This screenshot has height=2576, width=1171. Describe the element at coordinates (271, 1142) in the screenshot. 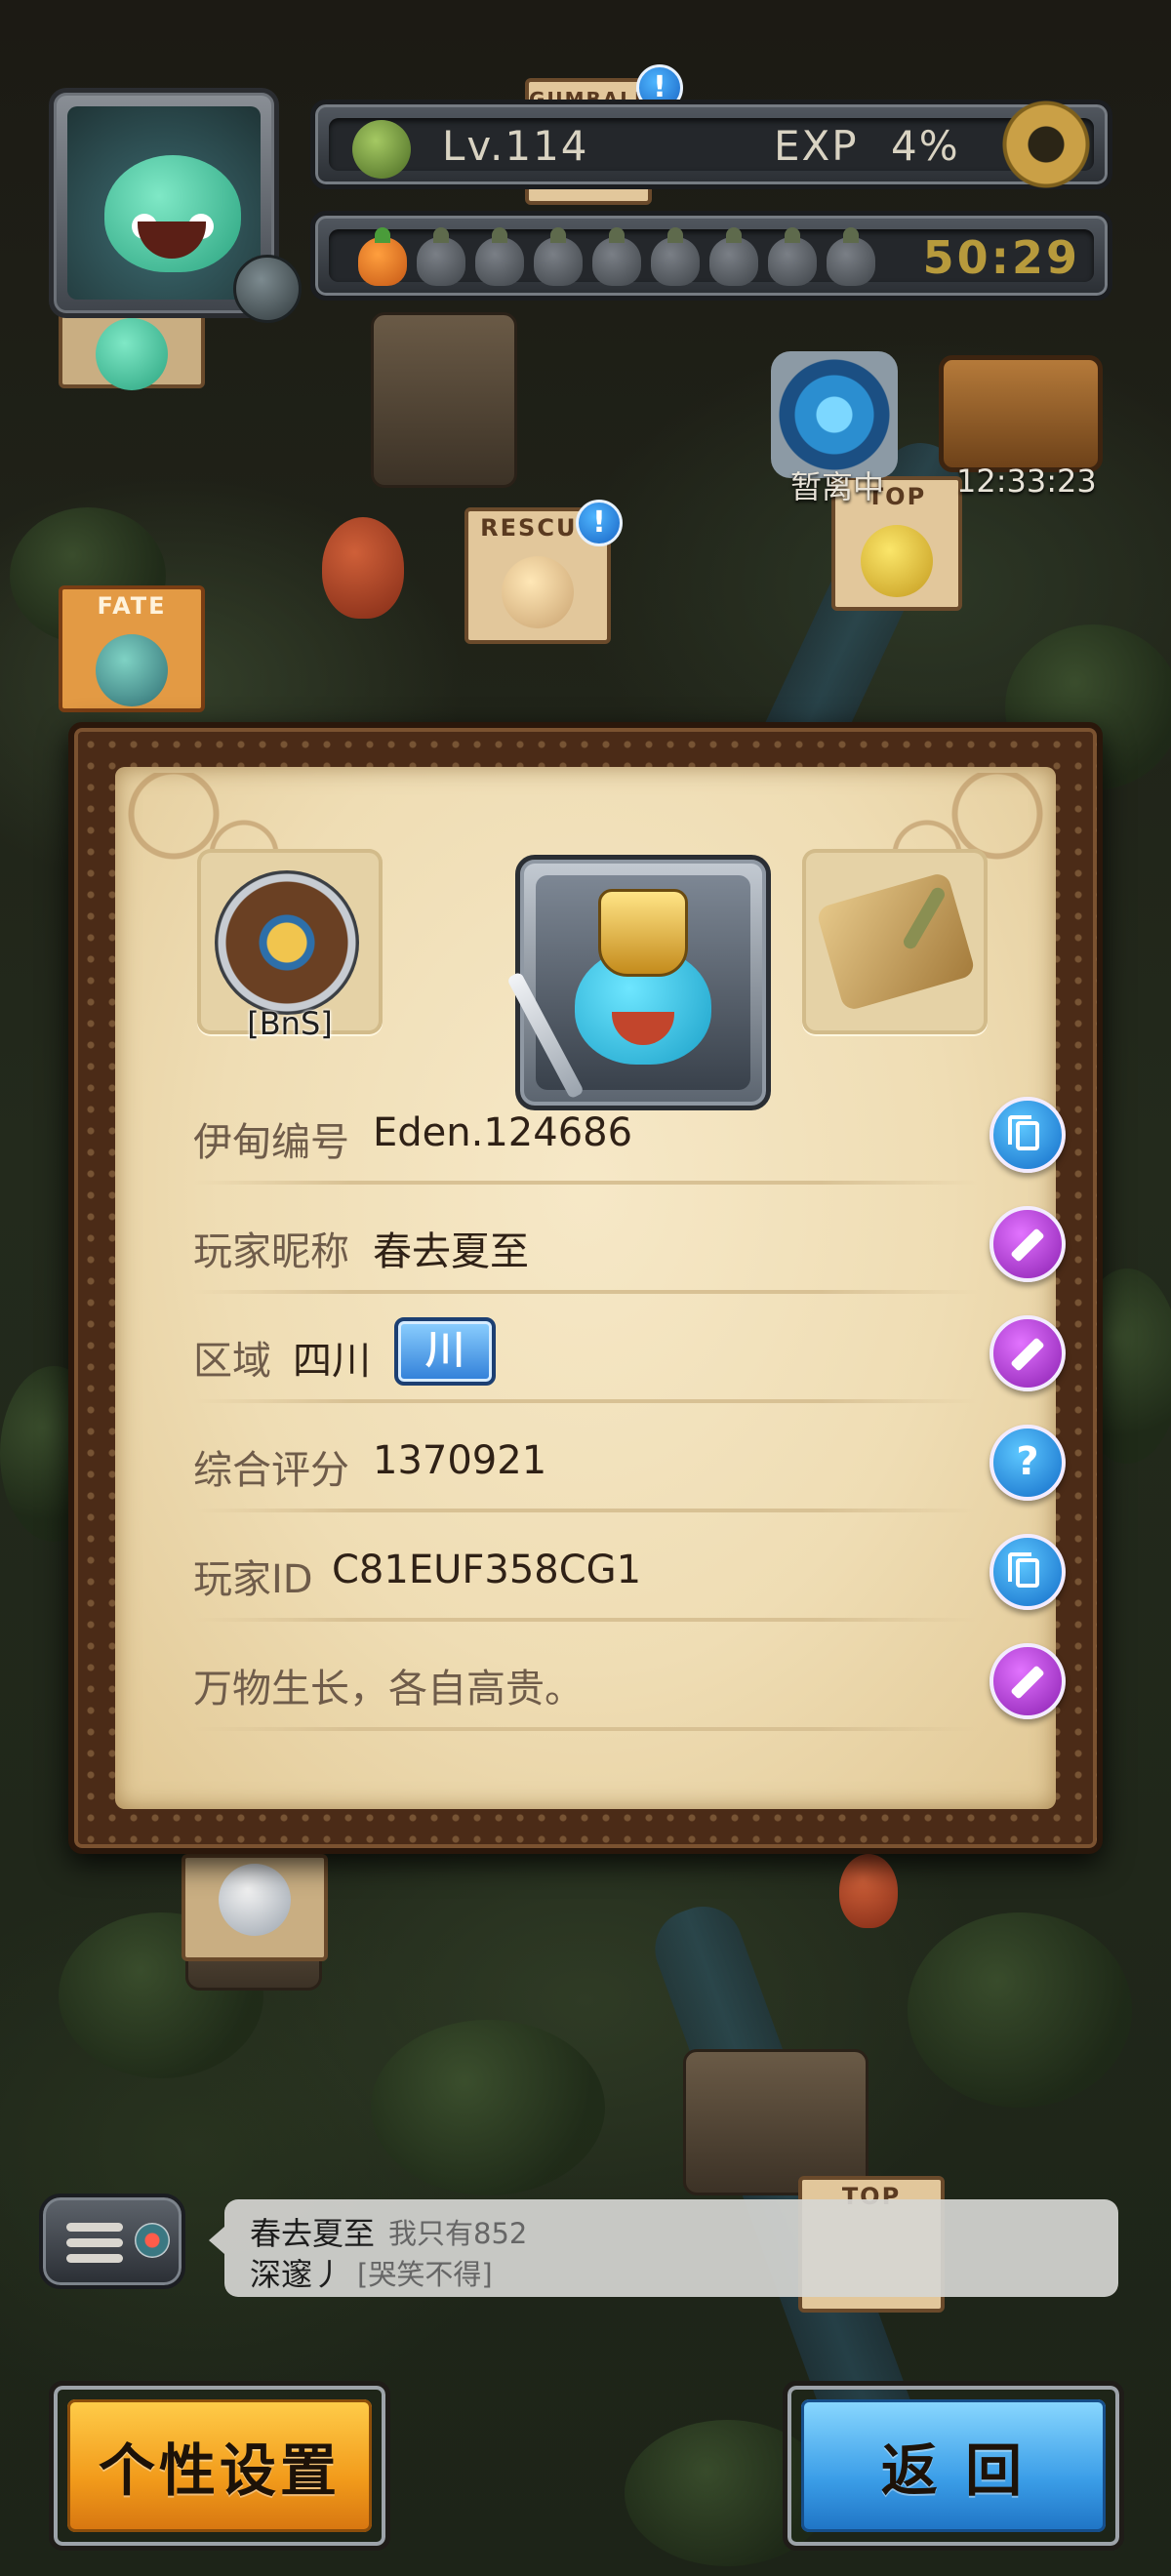

I see `eden-id-label: 伊甸编号` at that location.